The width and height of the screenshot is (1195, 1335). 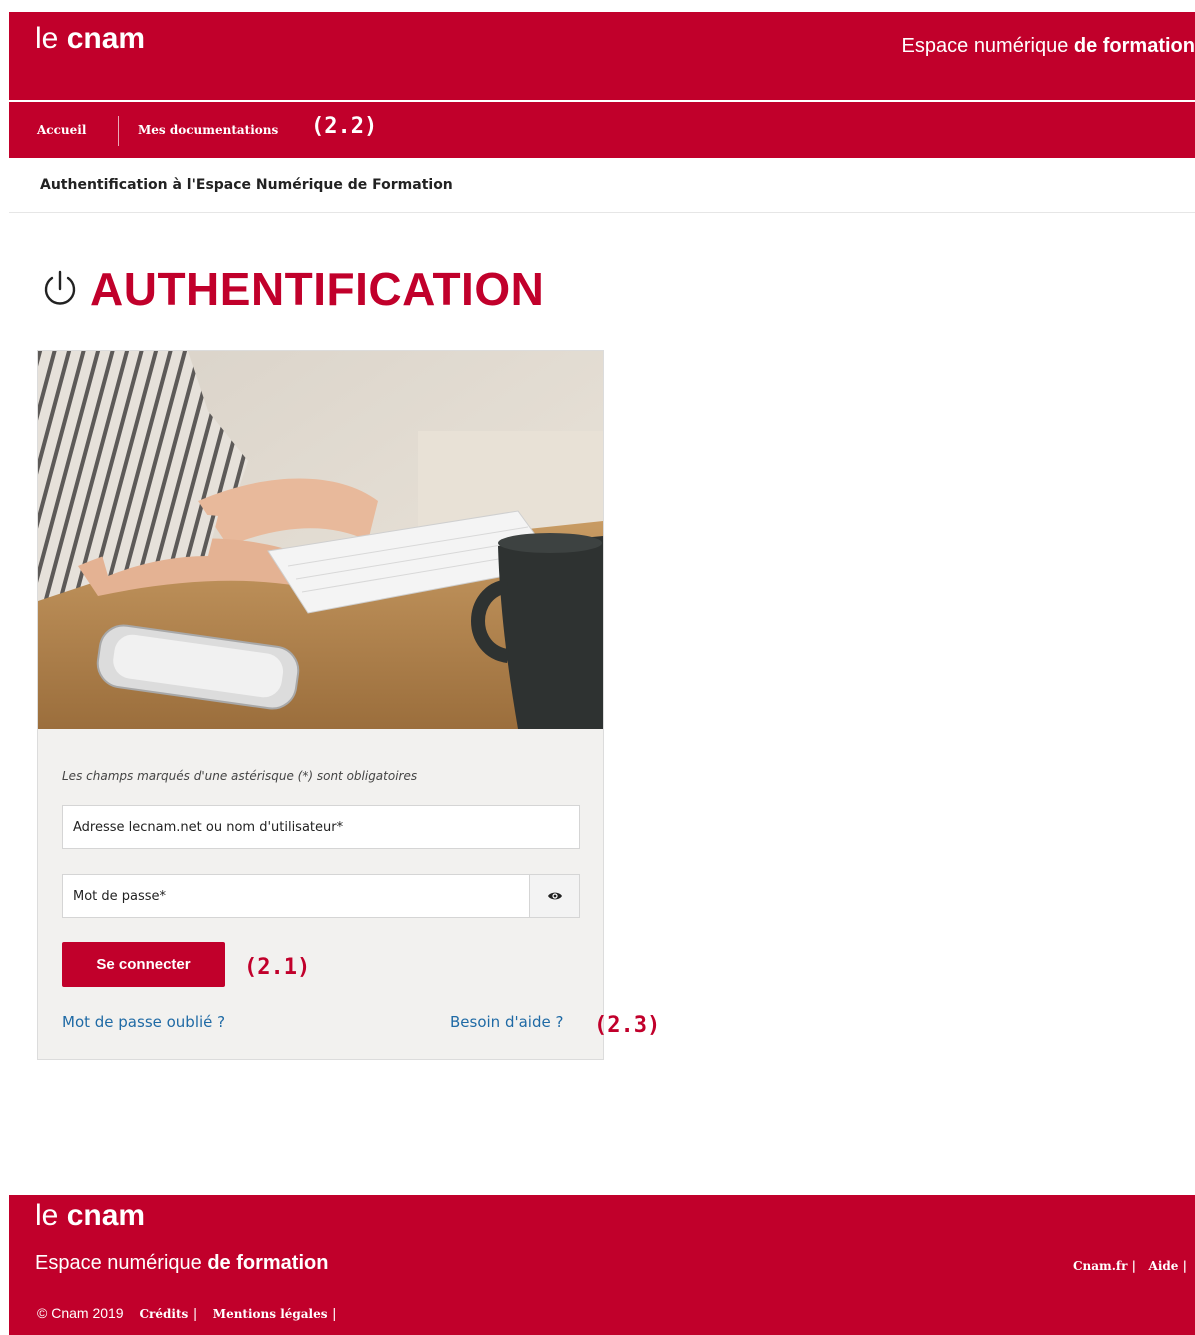 I want to click on site-header: le cnam Espace numérique de formation, so click(x=602, y=56).